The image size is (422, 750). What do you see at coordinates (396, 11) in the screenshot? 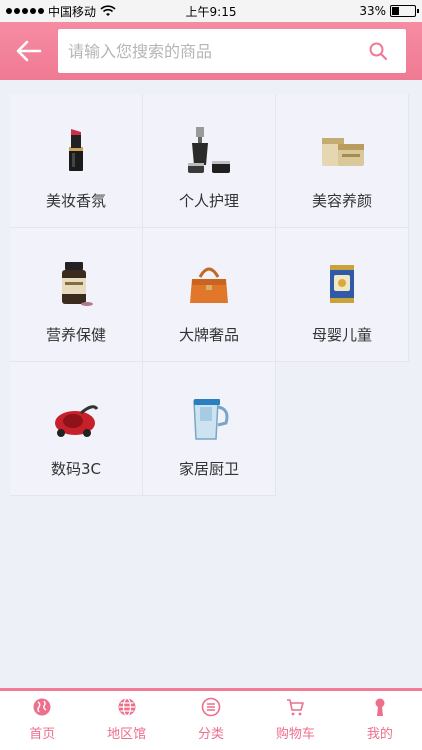
I see `battery-fill` at bounding box center [396, 11].